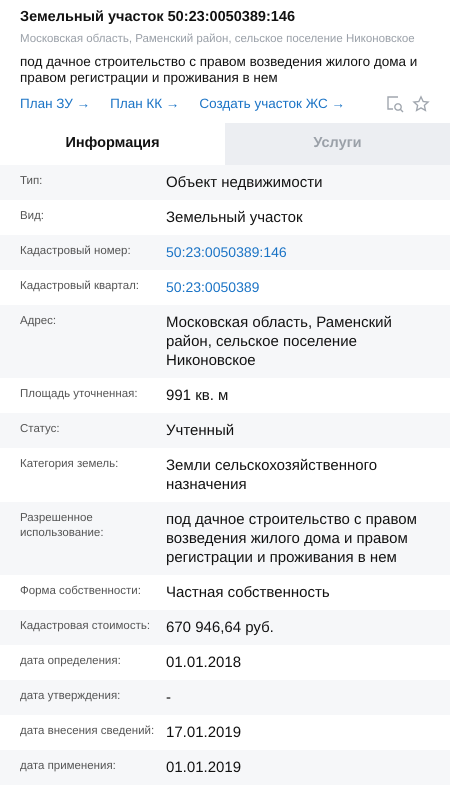 This screenshot has height=785, width=450. I want to click on field-value: под дачное строительство с правом возведения жилого дома и правом регистрации и проживания в нем, so click(292, 538).